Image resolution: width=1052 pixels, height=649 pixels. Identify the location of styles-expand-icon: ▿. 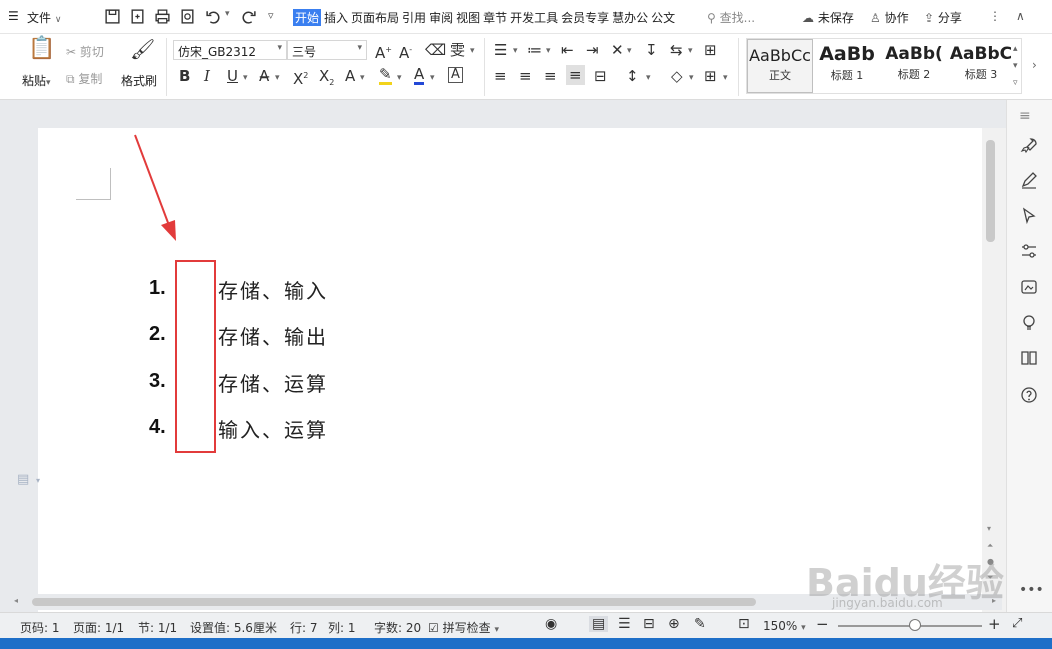
(1015, 83).